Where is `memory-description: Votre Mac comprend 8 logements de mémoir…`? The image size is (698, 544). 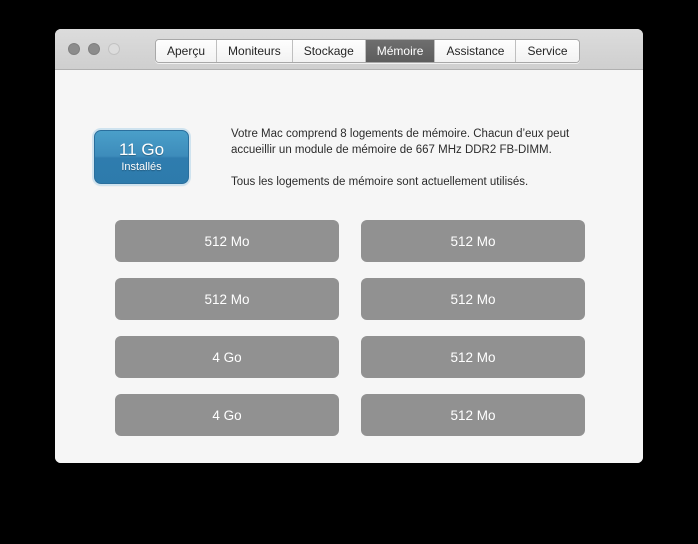
memory-description: Votre Mac comprend 8 logements de mémoir… is located at coordinates (414, 158).